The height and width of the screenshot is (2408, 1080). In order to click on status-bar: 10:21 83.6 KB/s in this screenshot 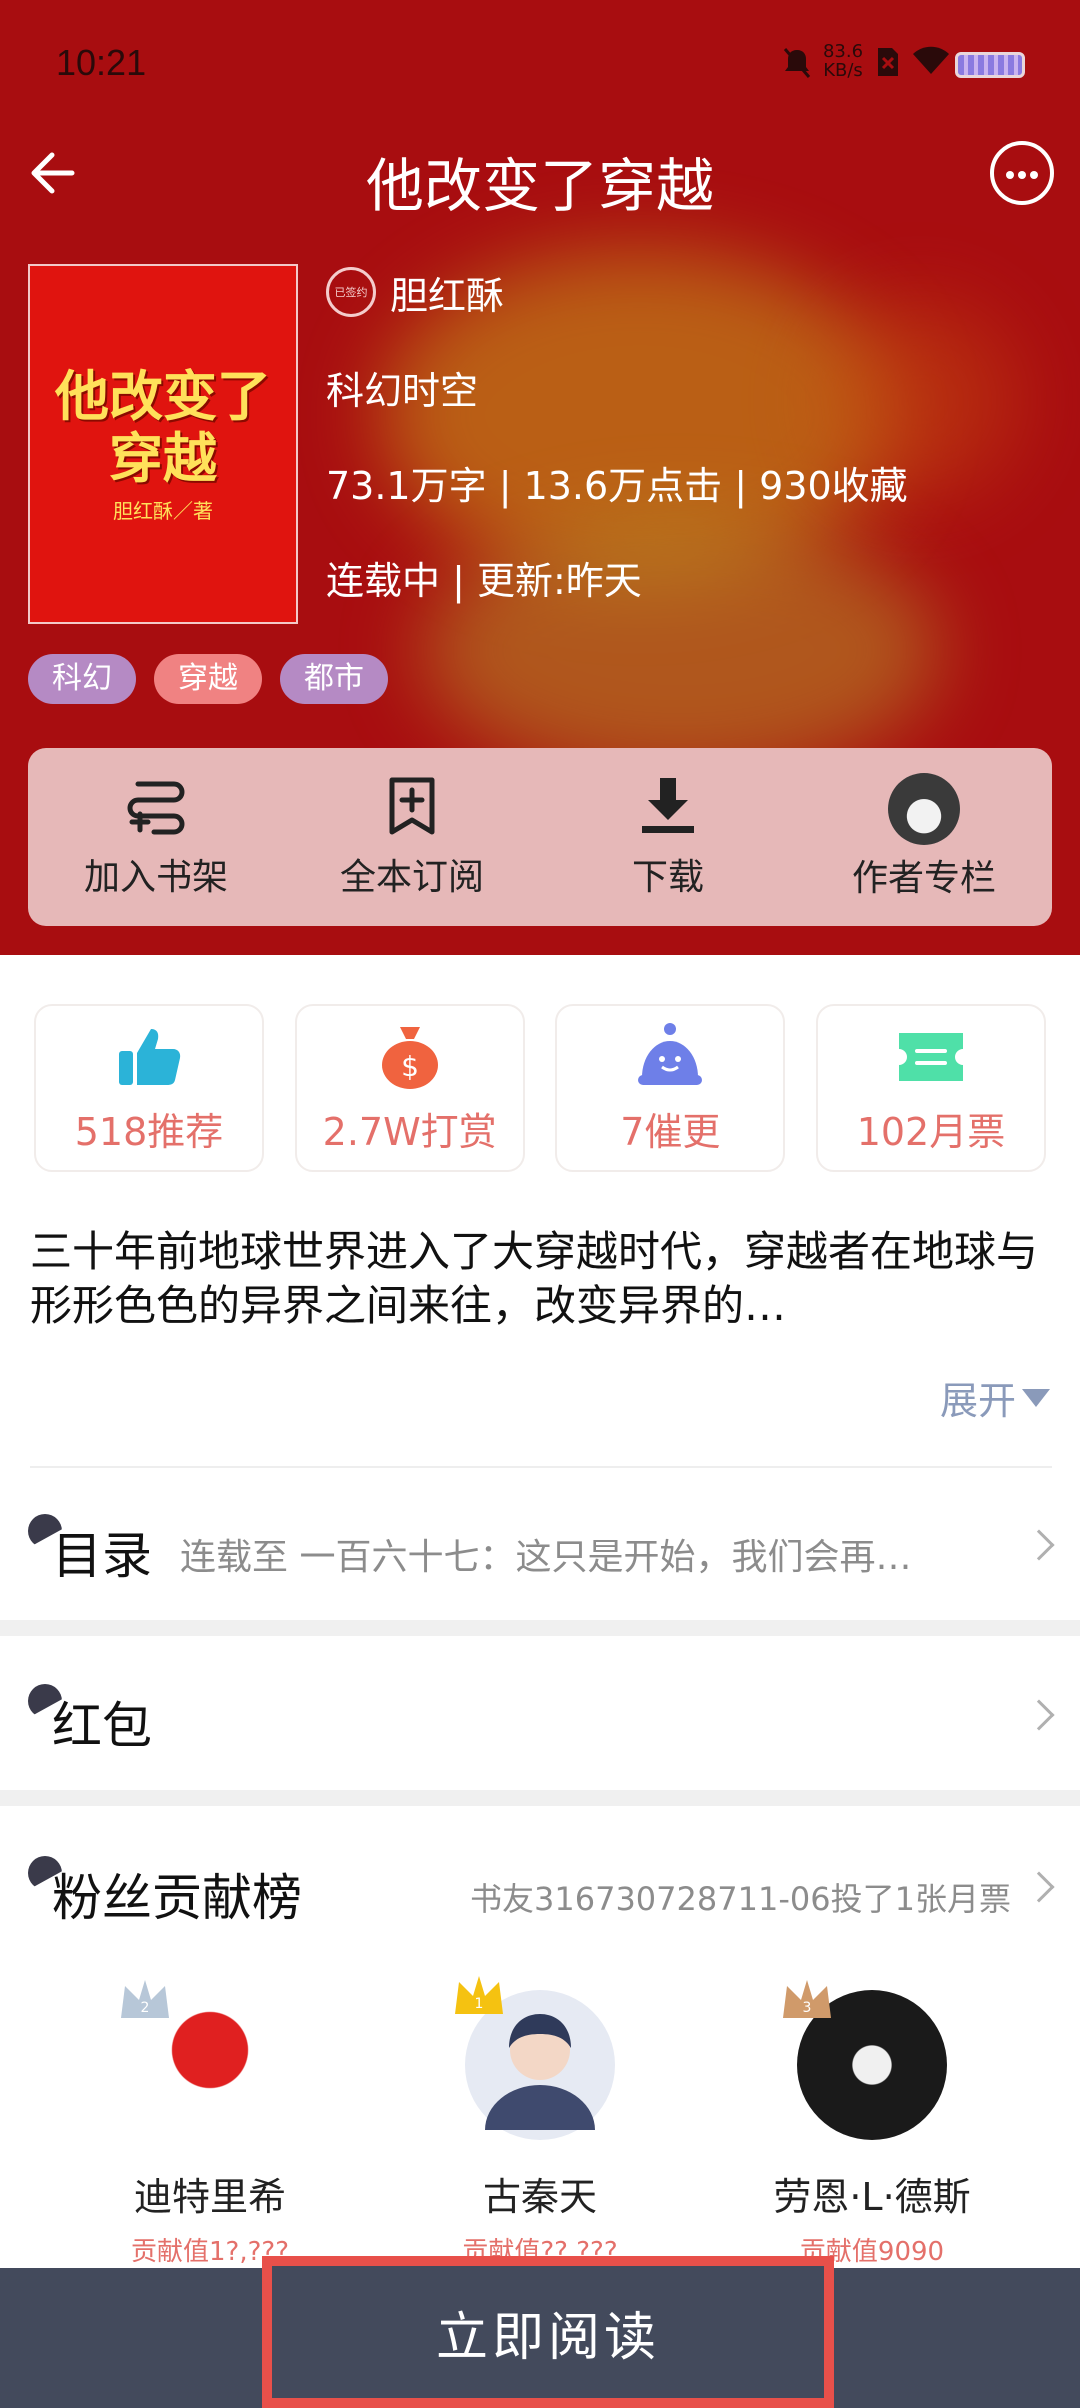, I will do `click(540, 62)`.